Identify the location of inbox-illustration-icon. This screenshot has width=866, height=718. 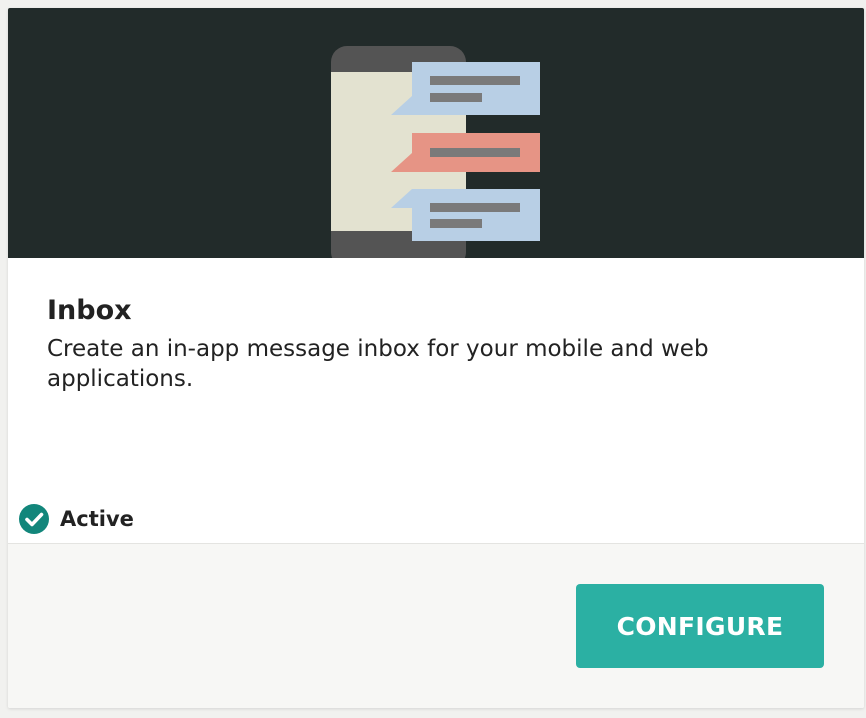
(435, 152).